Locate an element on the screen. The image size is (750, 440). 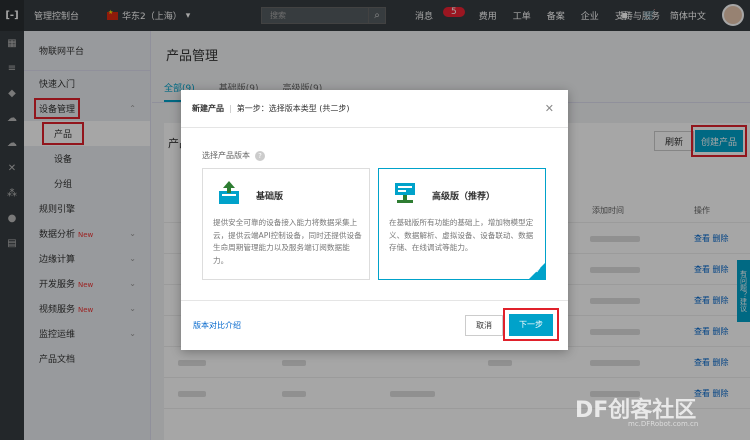
version-label-row: 选择产品版本 ? is located at coordinates (233, 155).